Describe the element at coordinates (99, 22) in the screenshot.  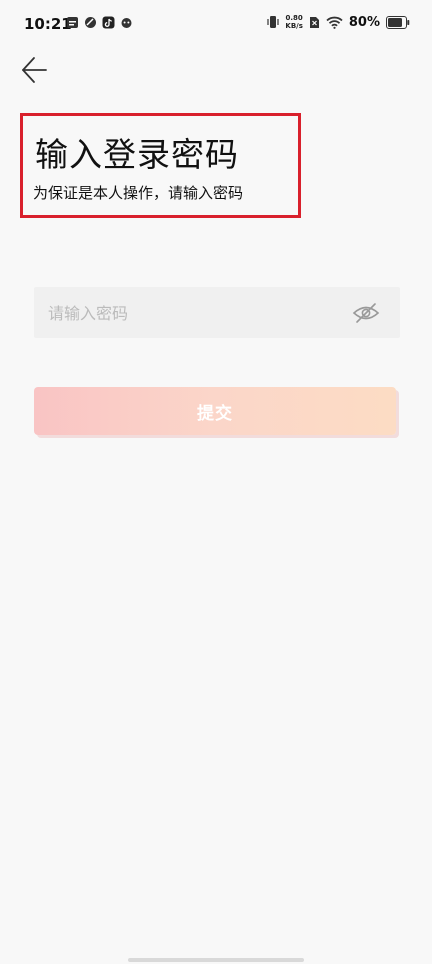
I see `notification-icons` at that location.